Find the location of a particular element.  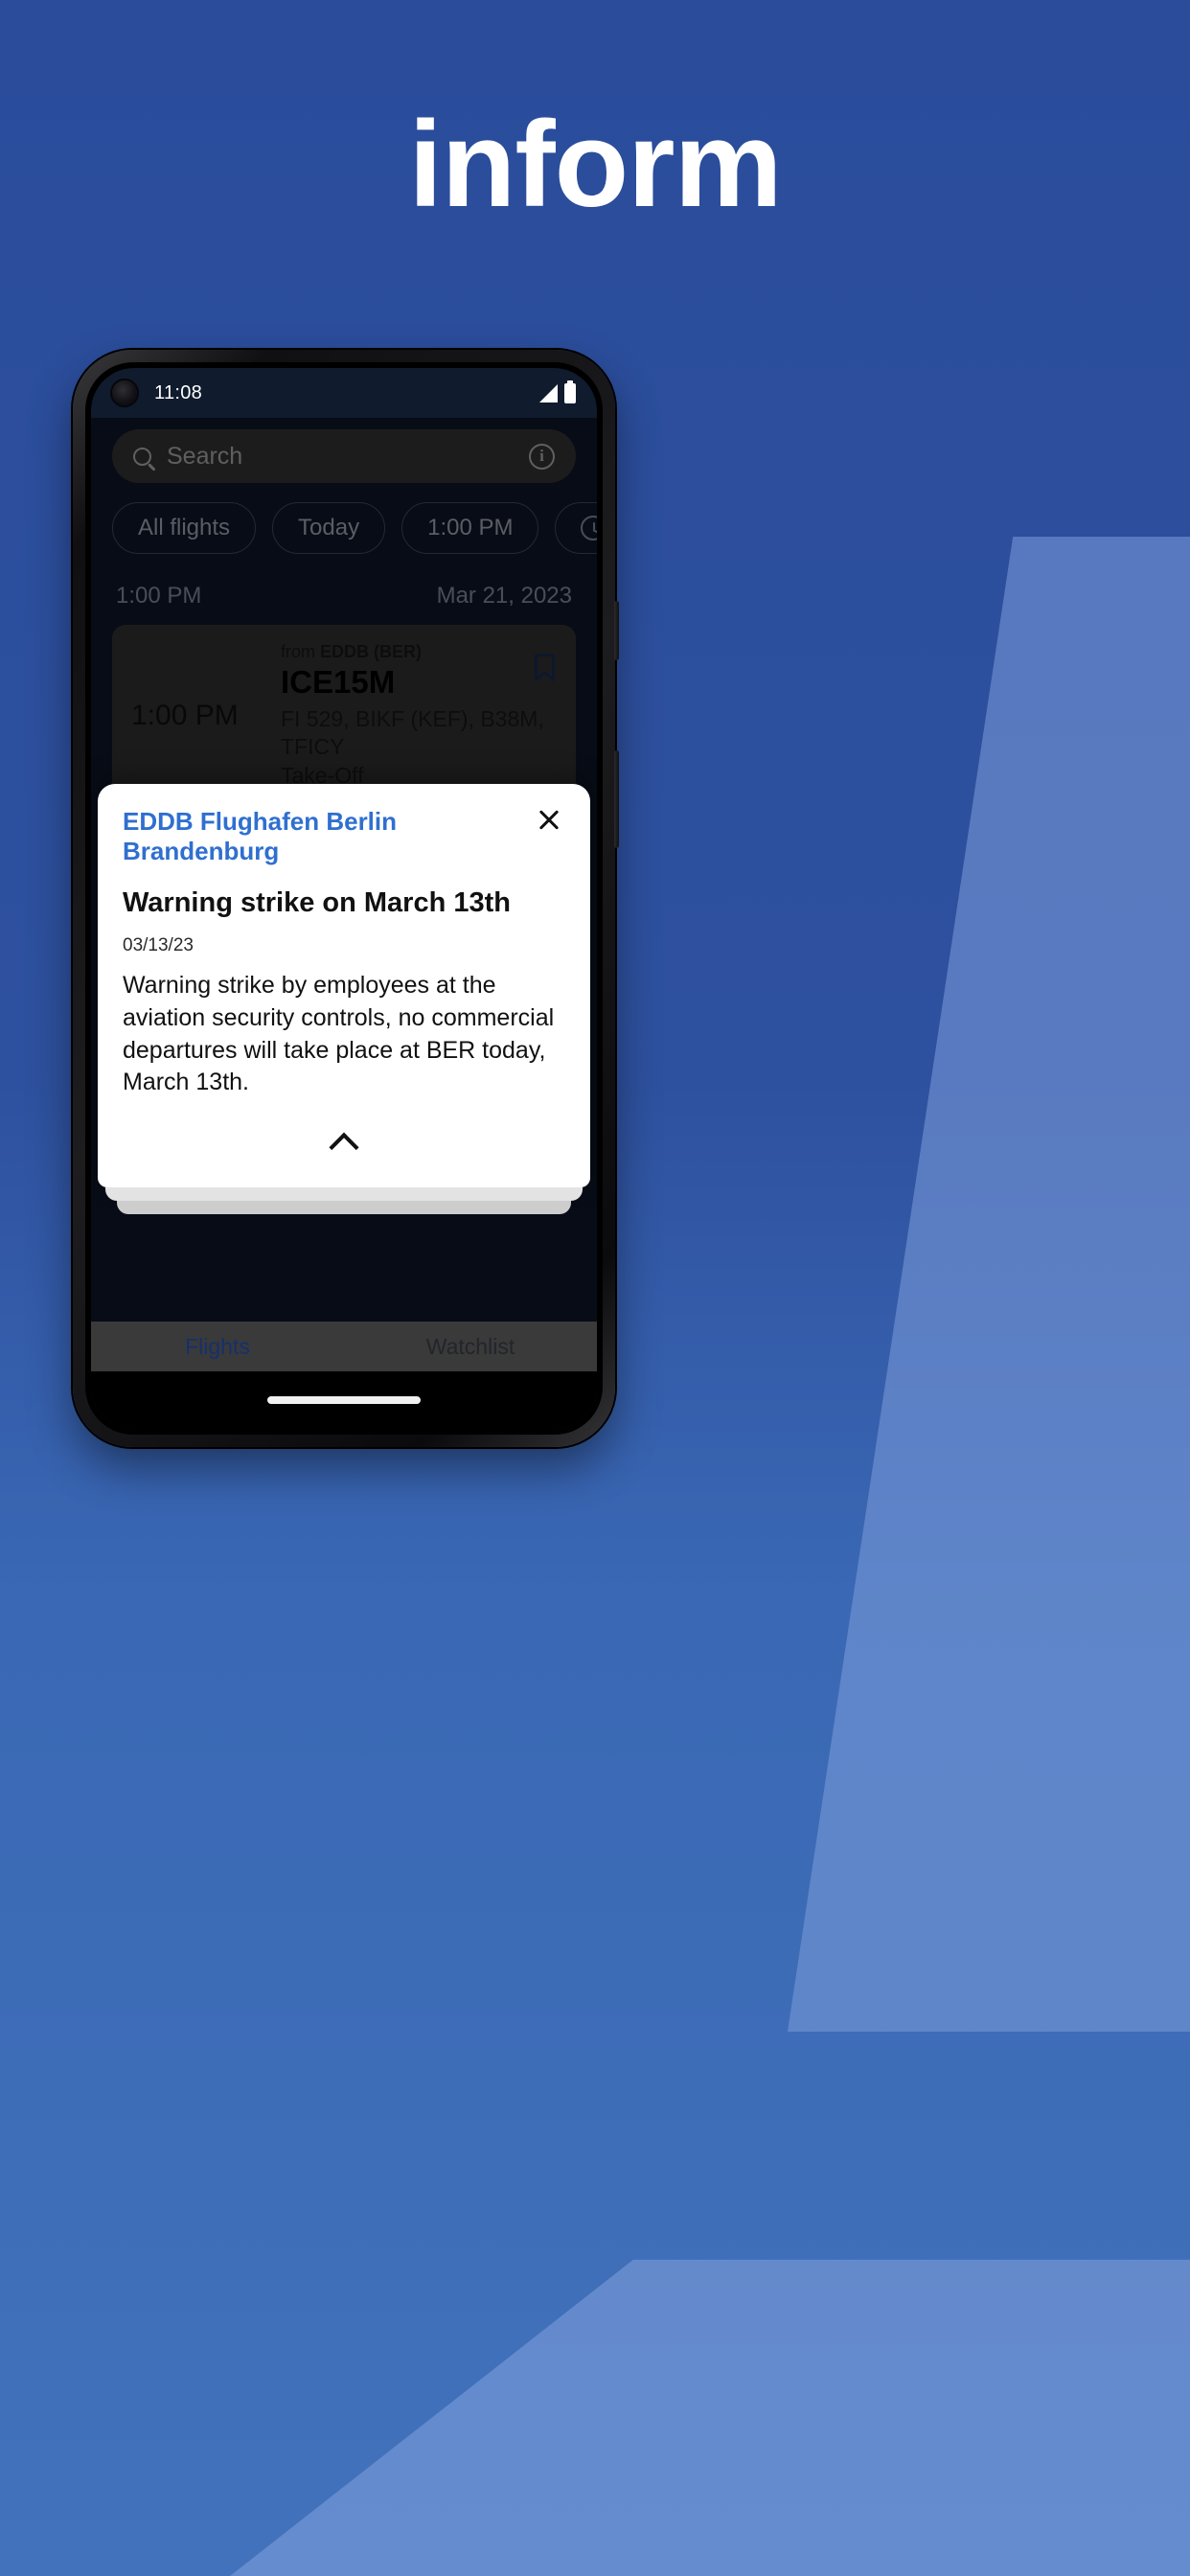

search-bar: Search i is located at coordinates (344, 456).